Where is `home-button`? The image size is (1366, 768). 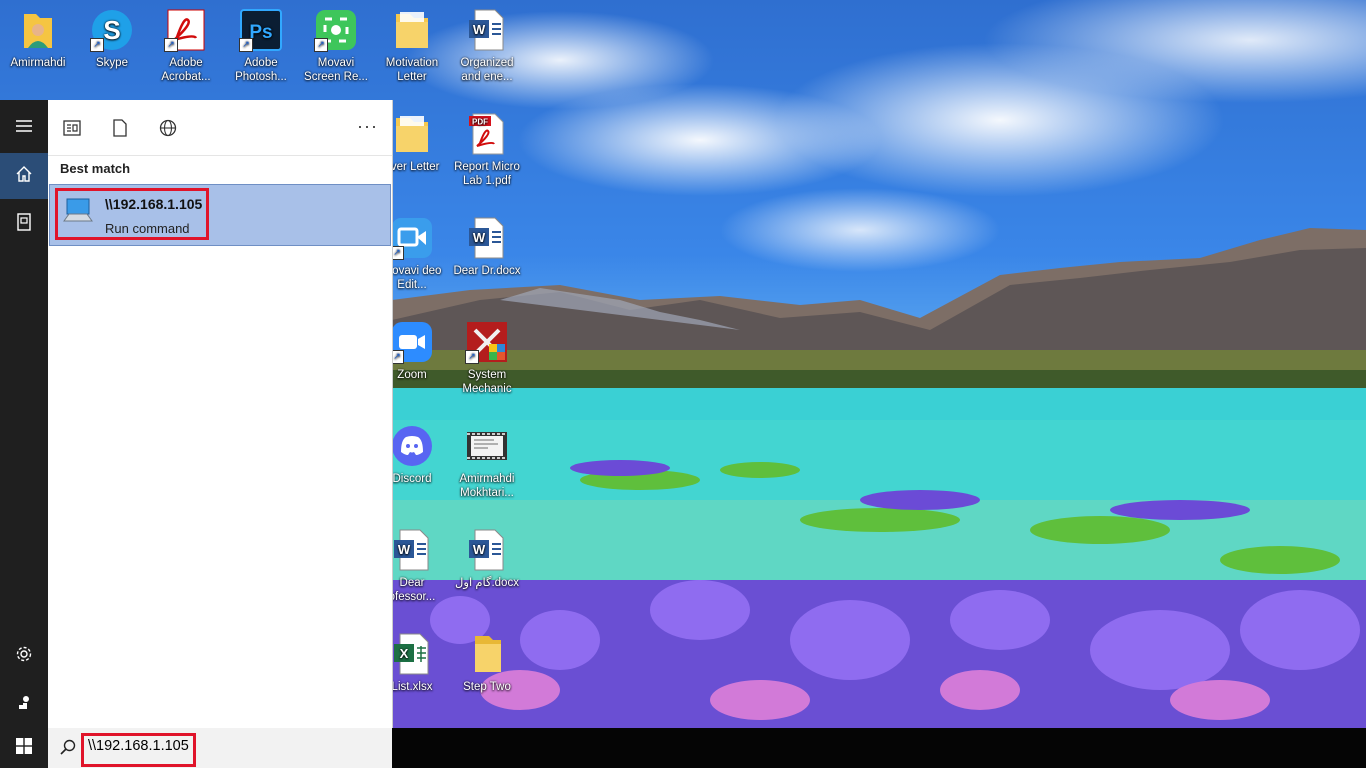 home-button is located at coordinates (24, 176).